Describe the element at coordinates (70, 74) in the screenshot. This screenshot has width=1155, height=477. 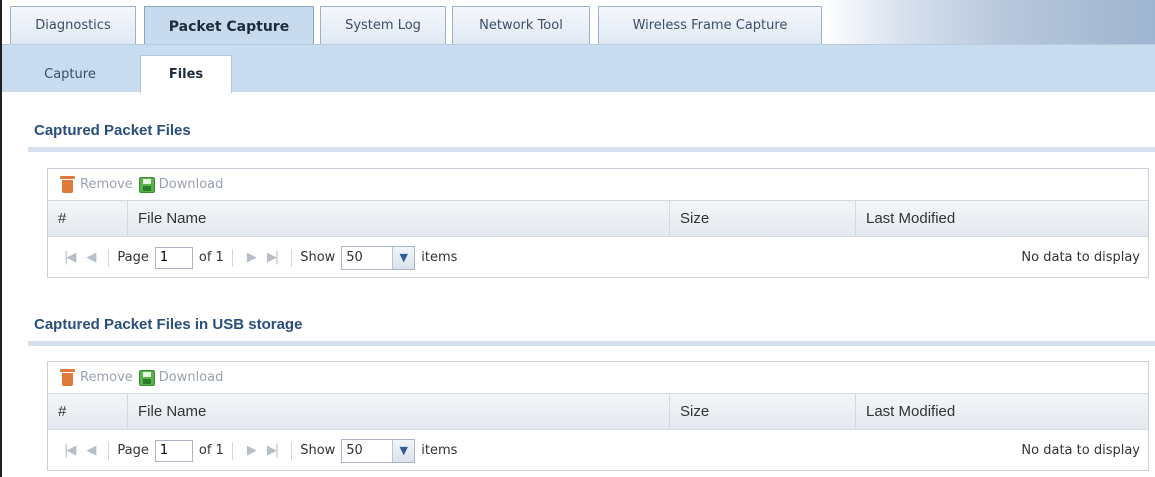
I see `subtab-capture: Capture` at that location.